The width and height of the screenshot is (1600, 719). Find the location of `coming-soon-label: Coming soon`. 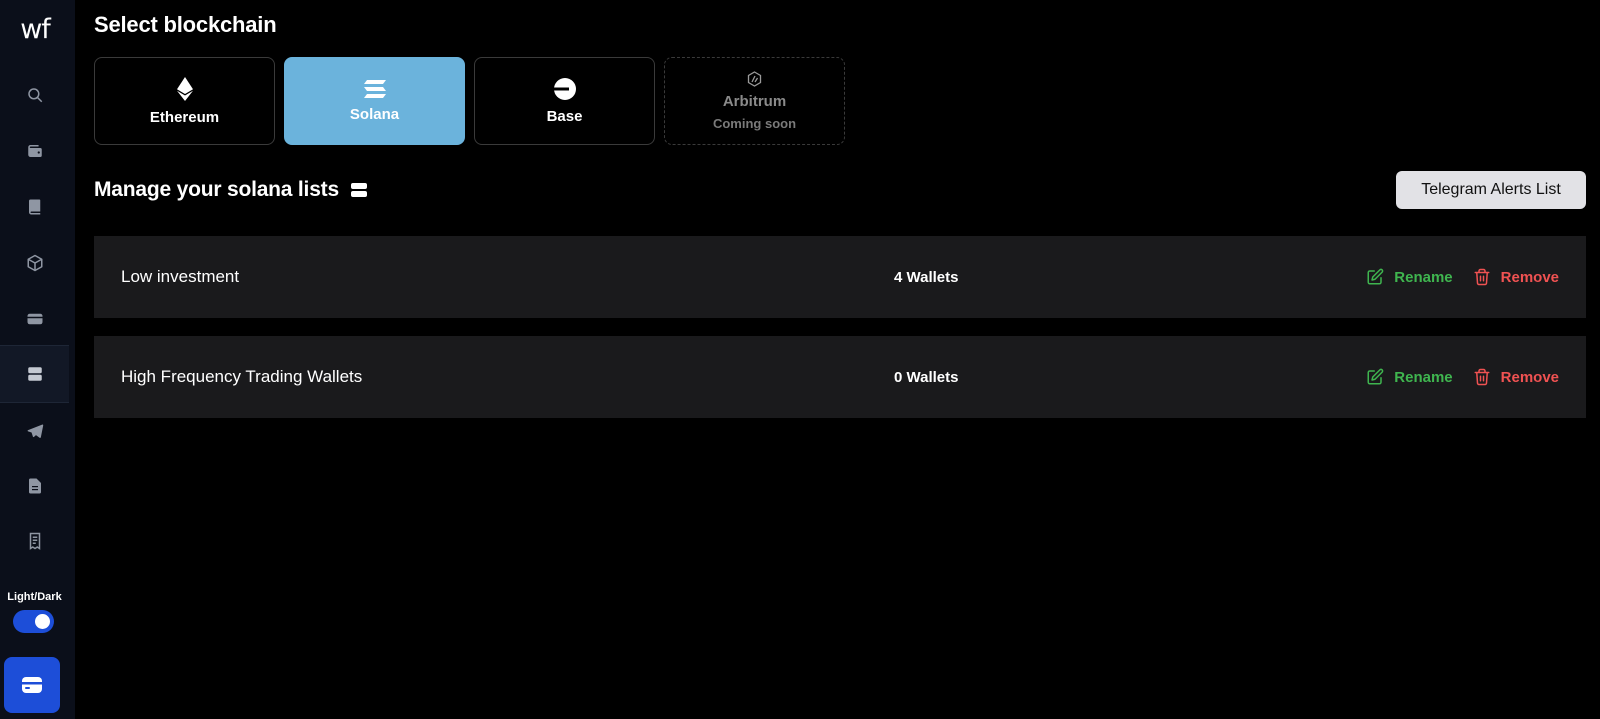

coming-soon-label: Coming soon is located at coordinates (754, 123).